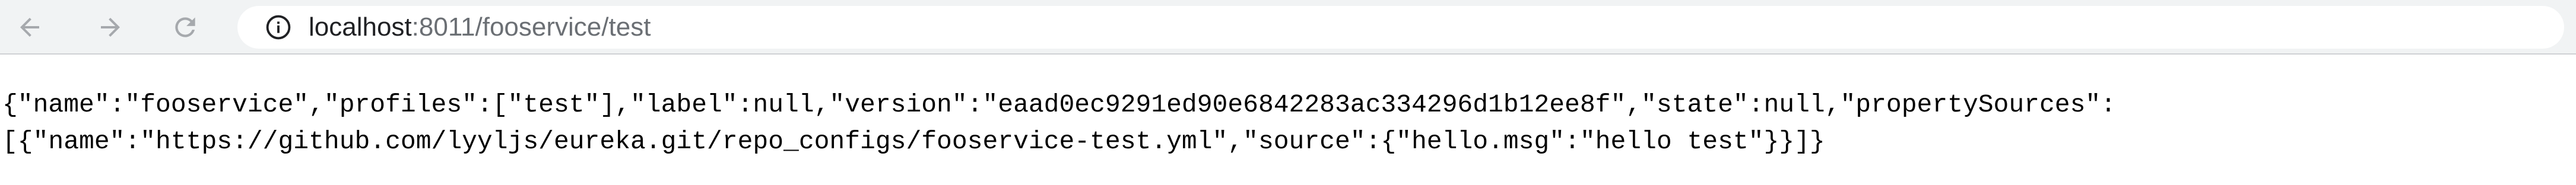 The image size is (2576, 185). I want to click on arrow-left-icon, so click(29, 27).